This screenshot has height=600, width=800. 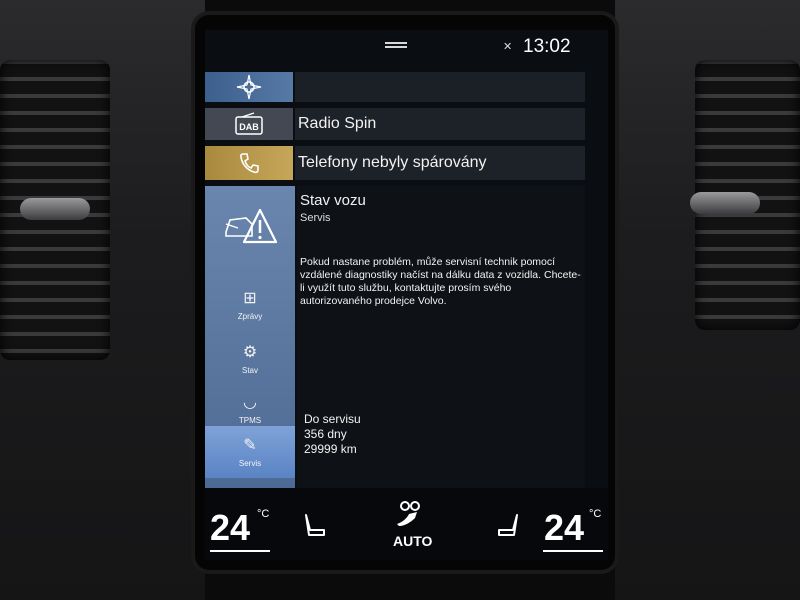 What do you see at coordinates (440, 124) in the screenshot?
I see `radio-station-label: Radio Spin` at bounding box center [440, 124].